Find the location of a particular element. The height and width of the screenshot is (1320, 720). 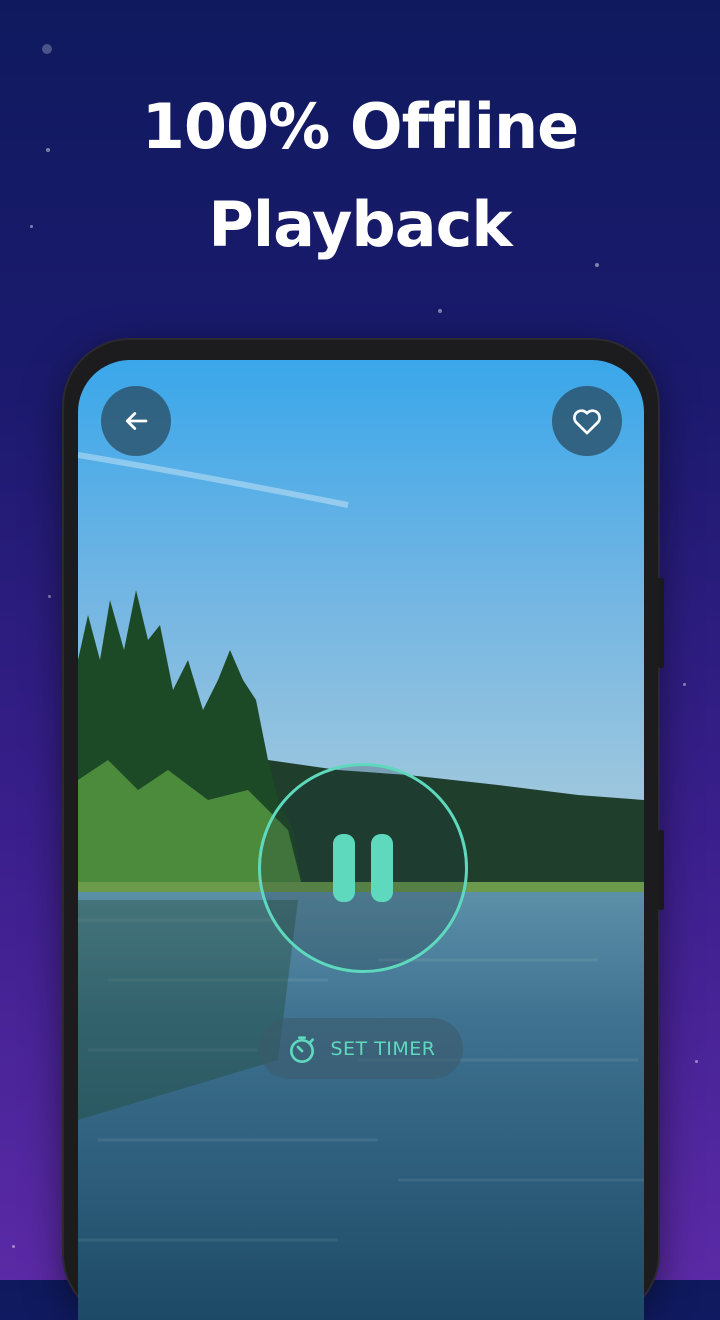

back-button is located at coordinates (136, 421).